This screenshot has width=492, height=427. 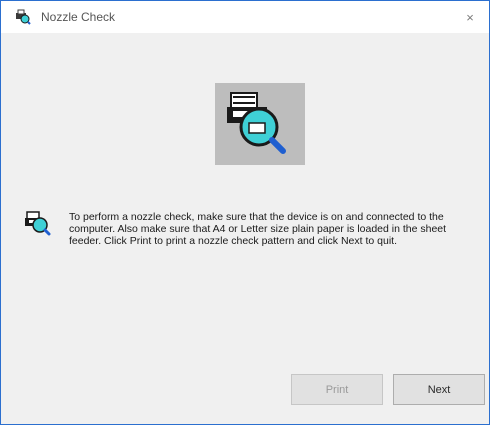 I want to click on print-button: Print, so click(x=337, y=389).